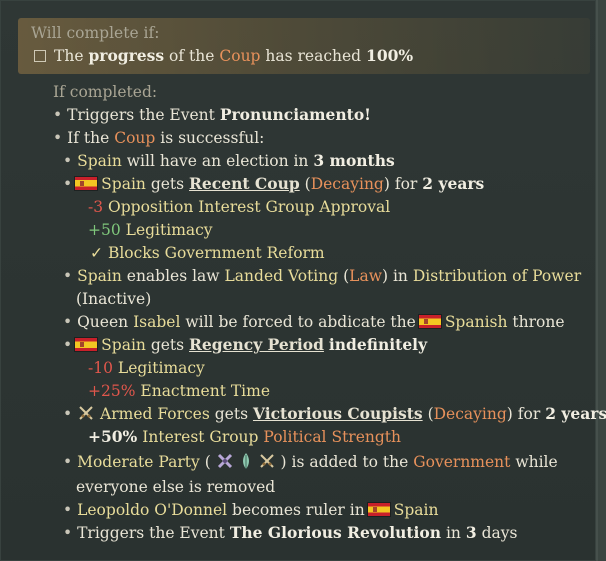  I want to click on effect-if-successful: • If the Coup is successful:, so click(159, 138).